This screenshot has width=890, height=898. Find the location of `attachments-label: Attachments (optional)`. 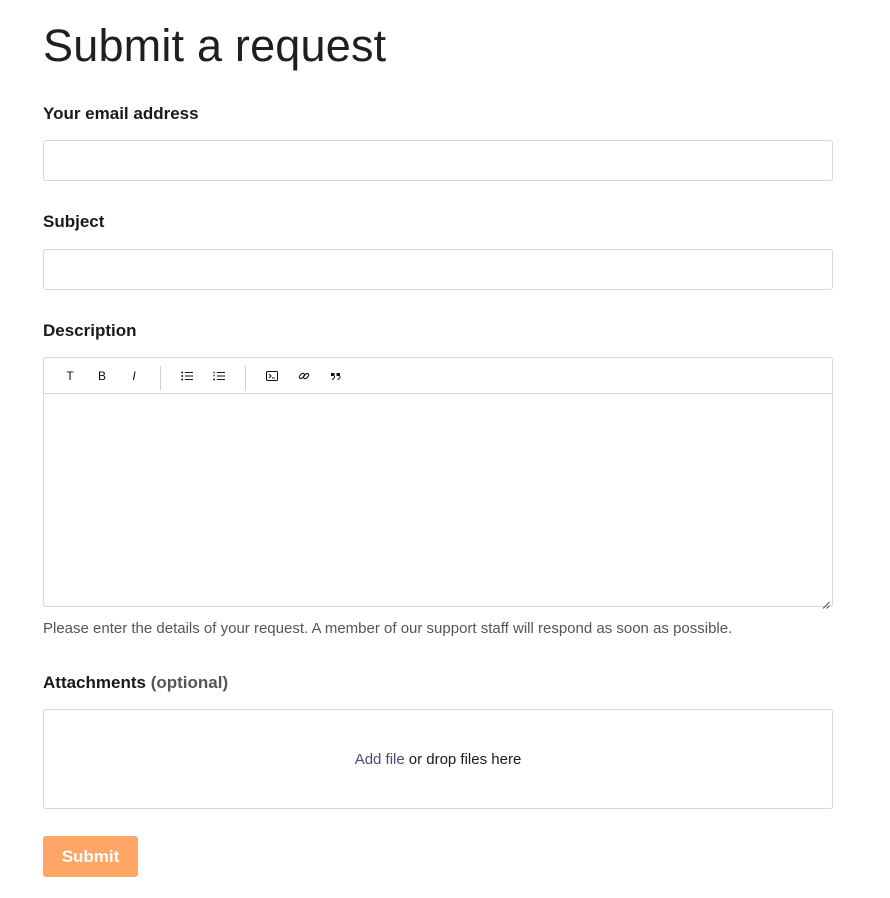

attachments-label: Attachments (optional) is located at coordinates (135, 683).